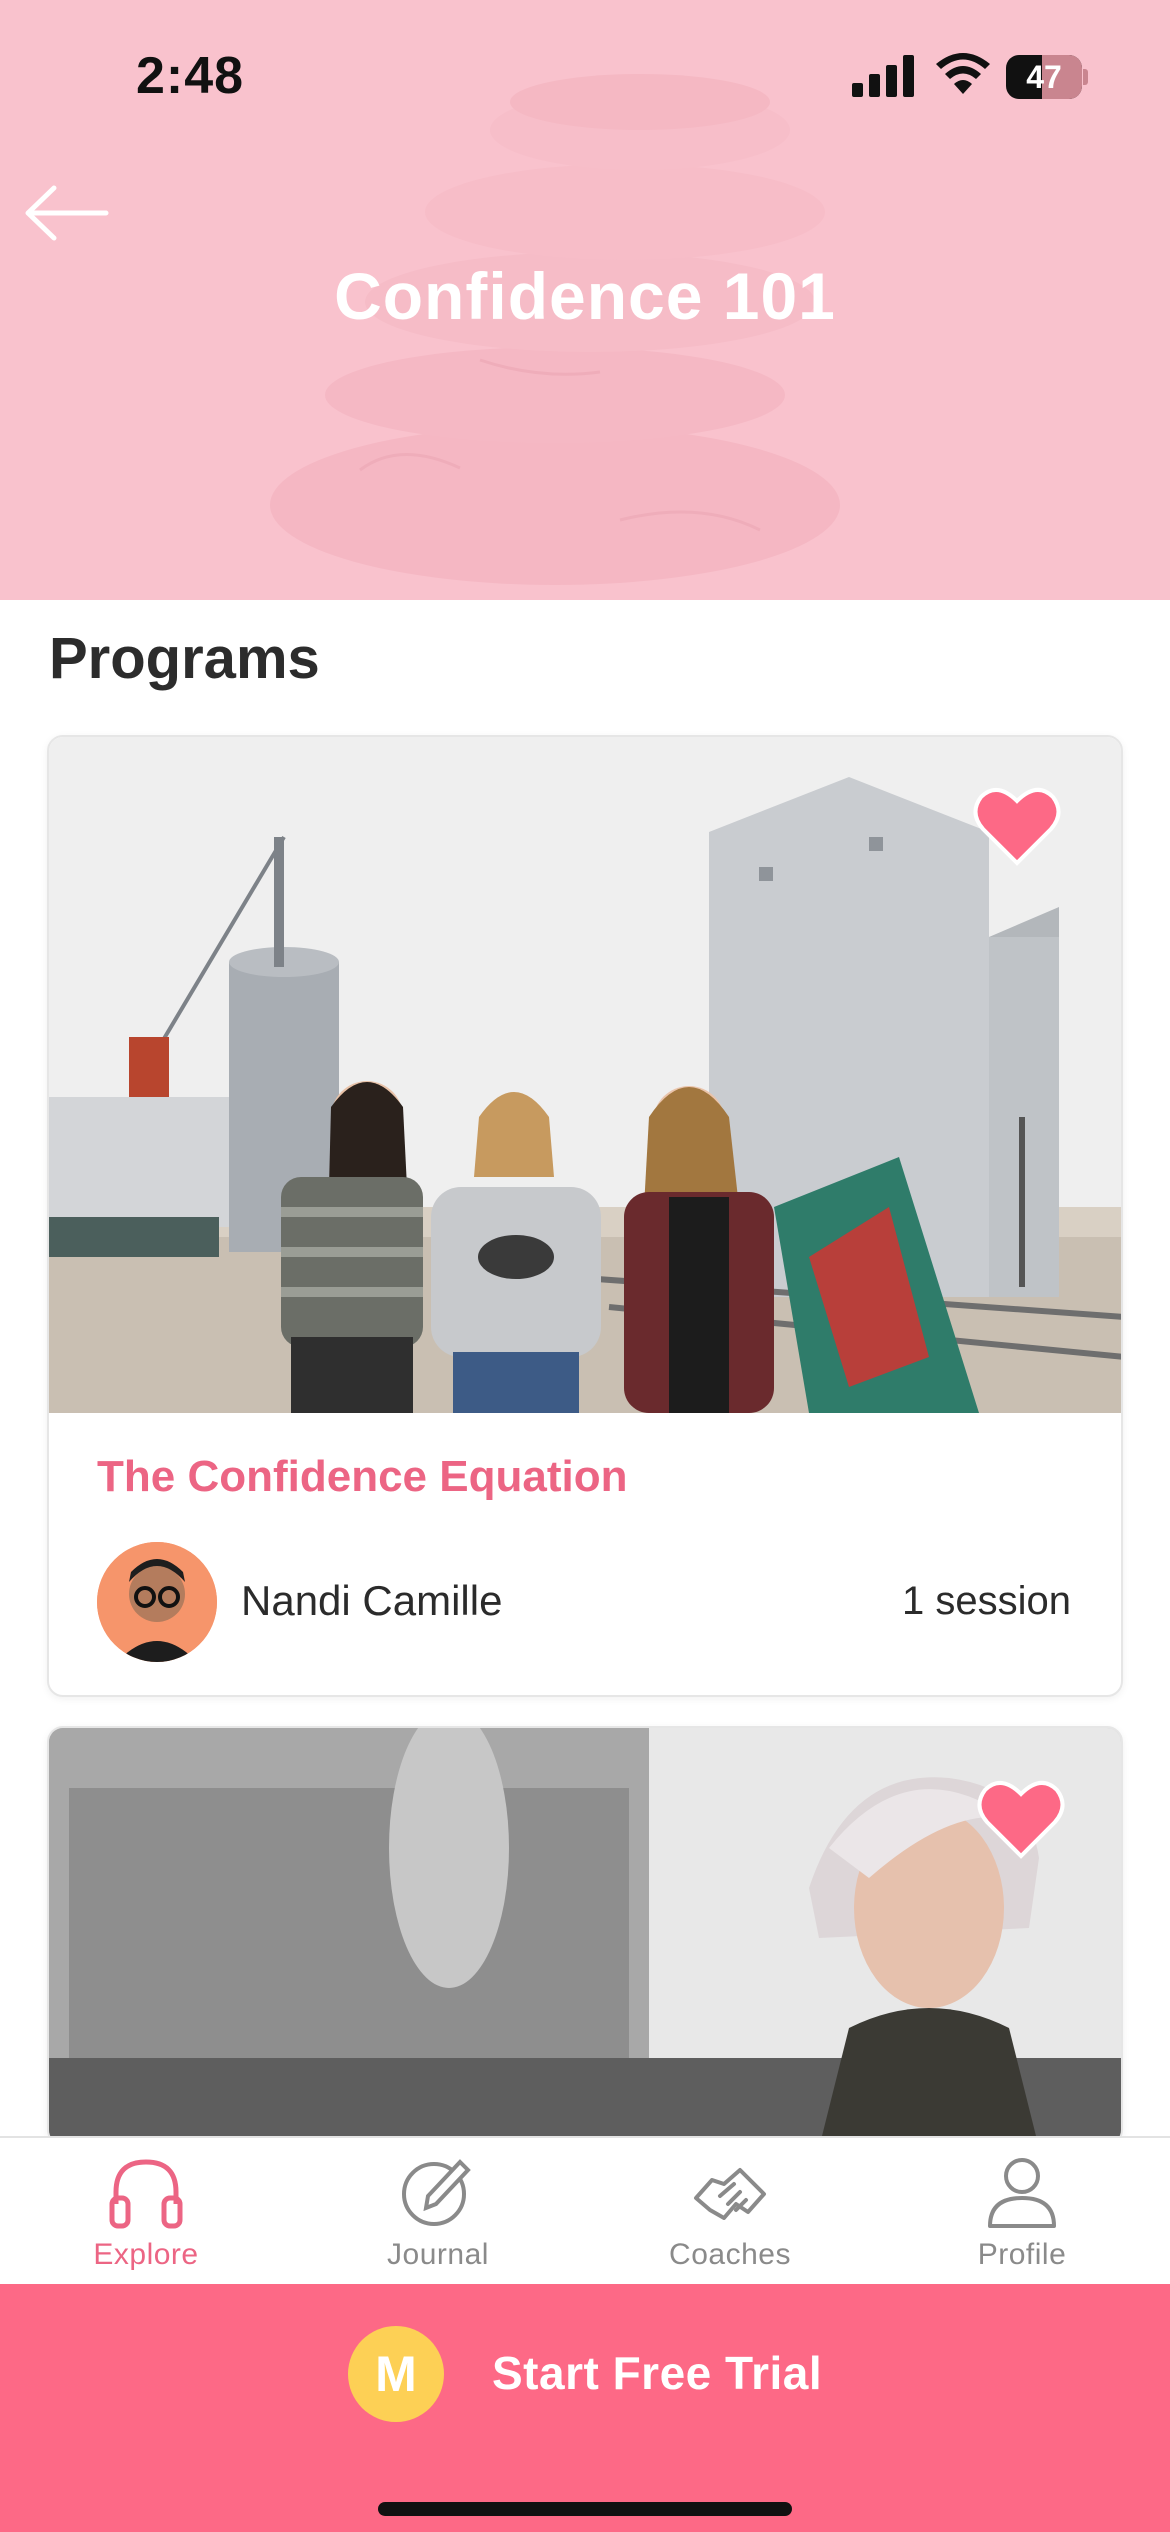  What do you see at coordinates (436, 2192) in the screenshot?
I see `pencil-circle-icon` at bounding box center [436, 2192].